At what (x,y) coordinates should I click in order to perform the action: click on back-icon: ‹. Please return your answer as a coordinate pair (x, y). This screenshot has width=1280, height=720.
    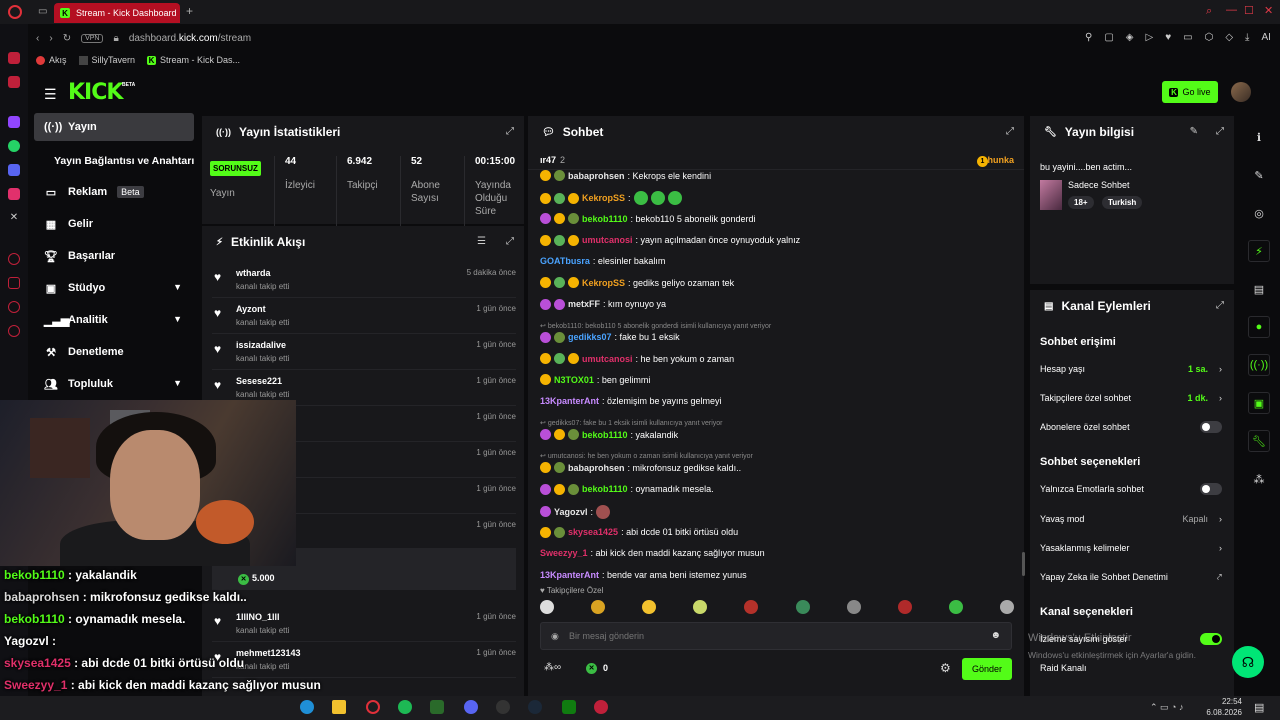
    Looking at the image, I should click on (37, 38).